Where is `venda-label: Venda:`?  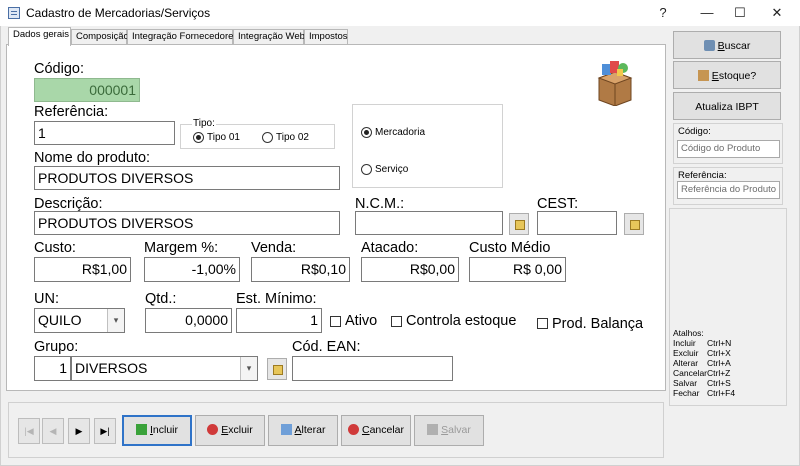 venda-label: Venda: is located at coordinates (274, 248).